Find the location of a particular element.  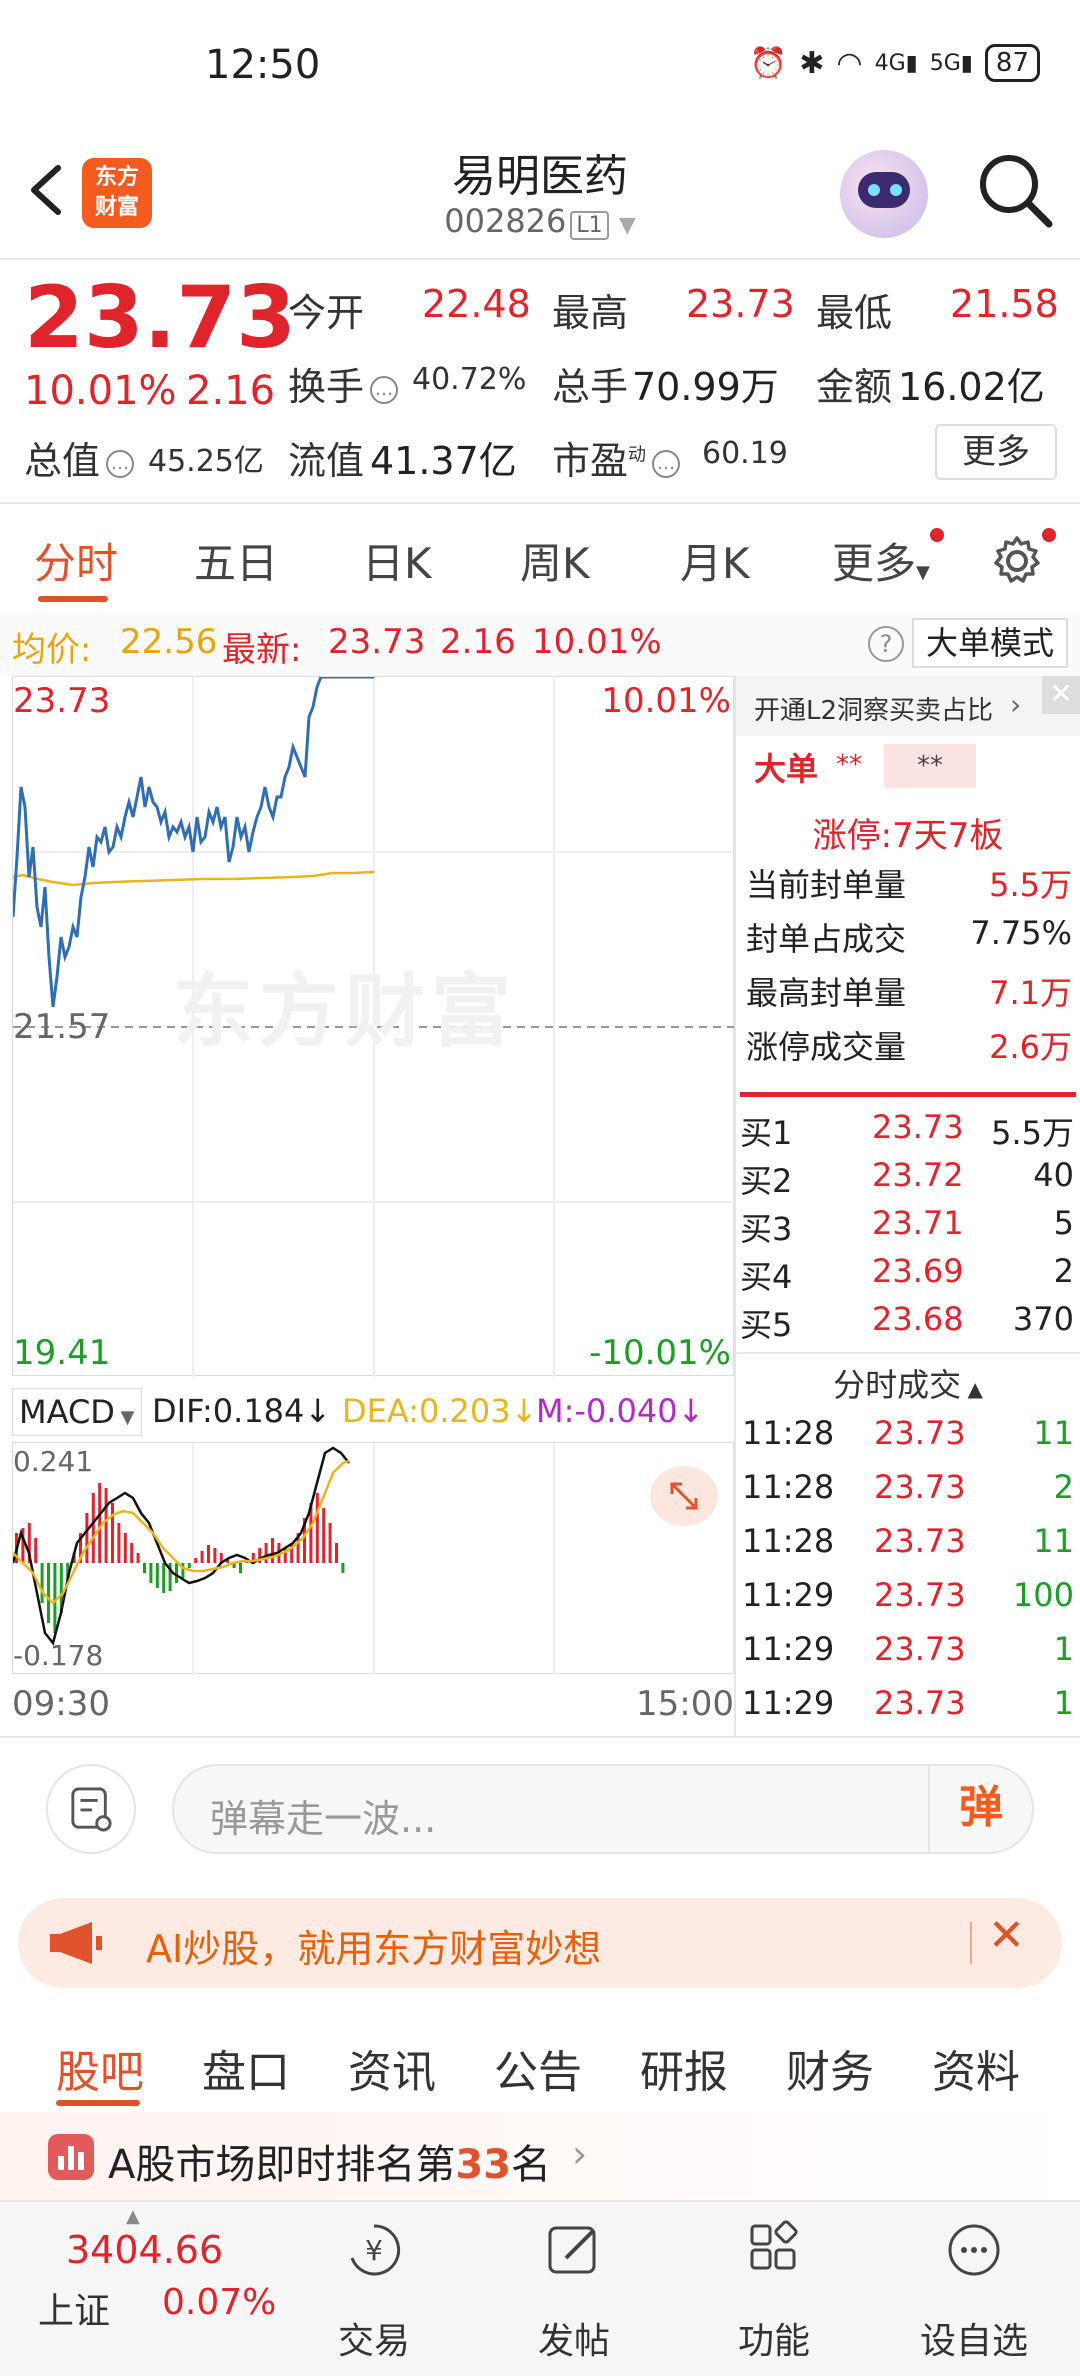

tab-five-day: 五日 is located at coordinates (236, 560).